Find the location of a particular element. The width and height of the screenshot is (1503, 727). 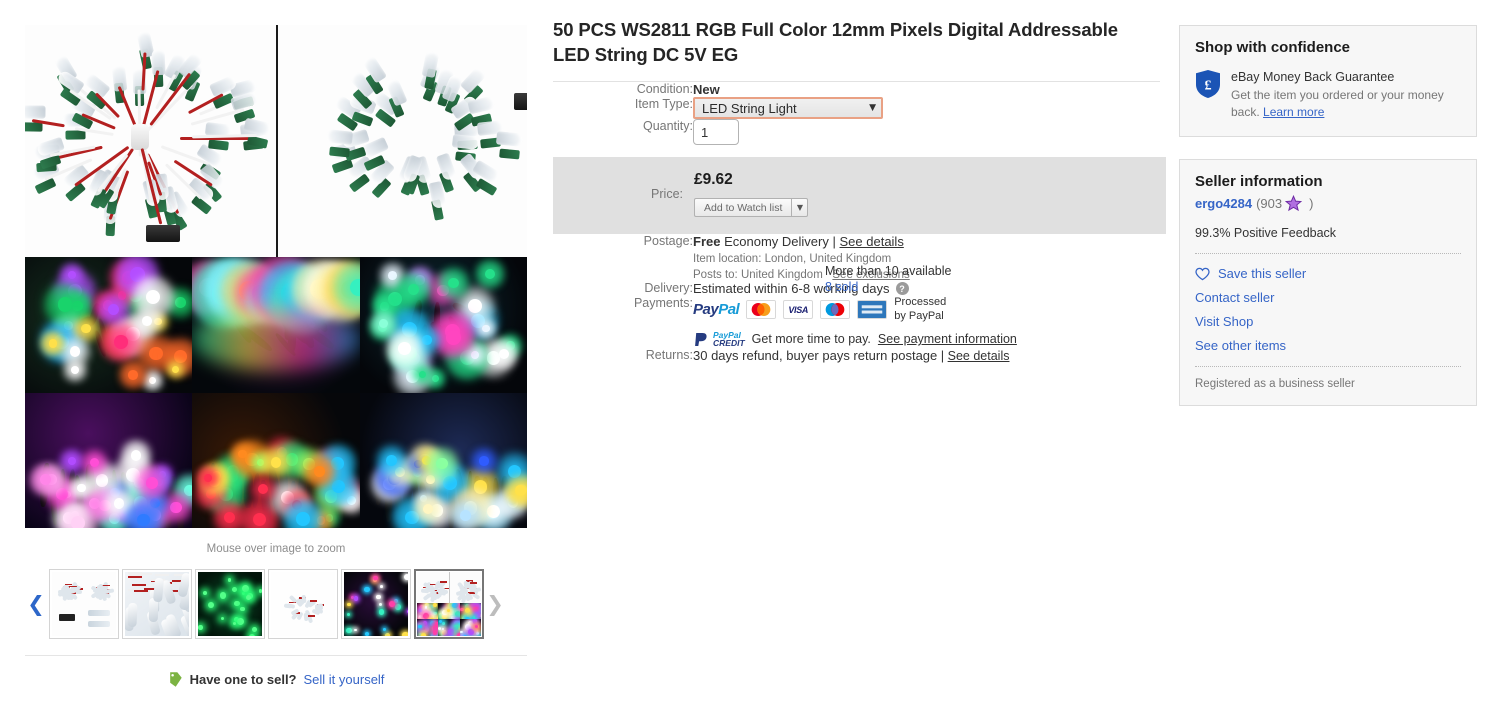

item-type-select: LED String Light ▼ is located at coordinates (788, 108).